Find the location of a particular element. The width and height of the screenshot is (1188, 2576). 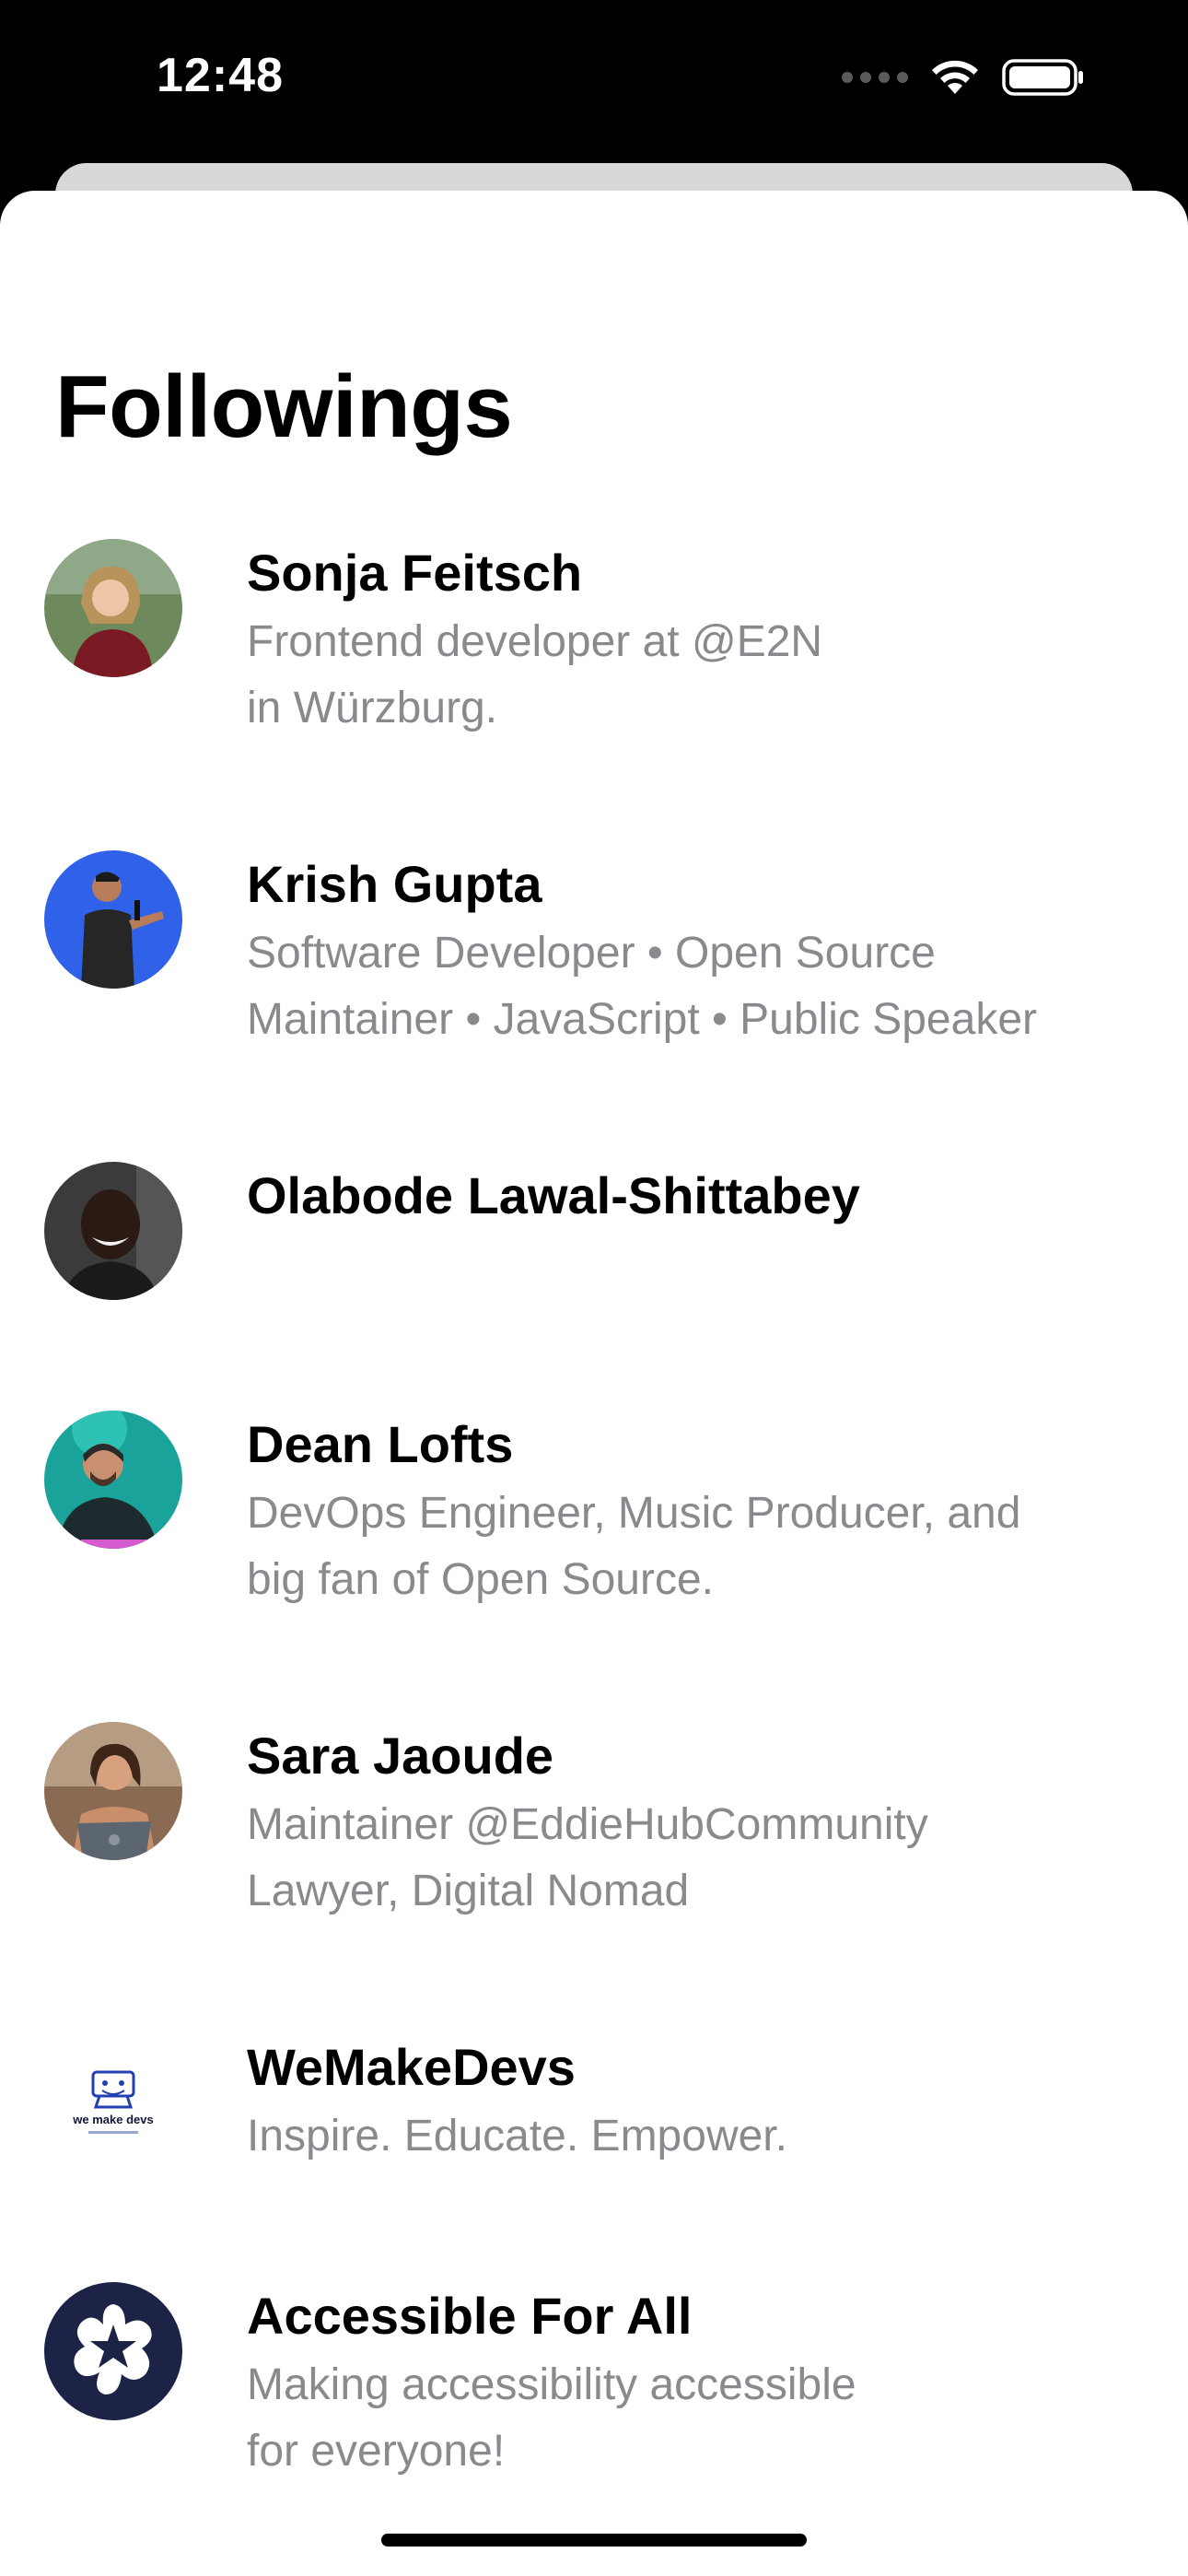

following-name: Olabode Lawal-Shittabey is located at coordinates (553, 1195).